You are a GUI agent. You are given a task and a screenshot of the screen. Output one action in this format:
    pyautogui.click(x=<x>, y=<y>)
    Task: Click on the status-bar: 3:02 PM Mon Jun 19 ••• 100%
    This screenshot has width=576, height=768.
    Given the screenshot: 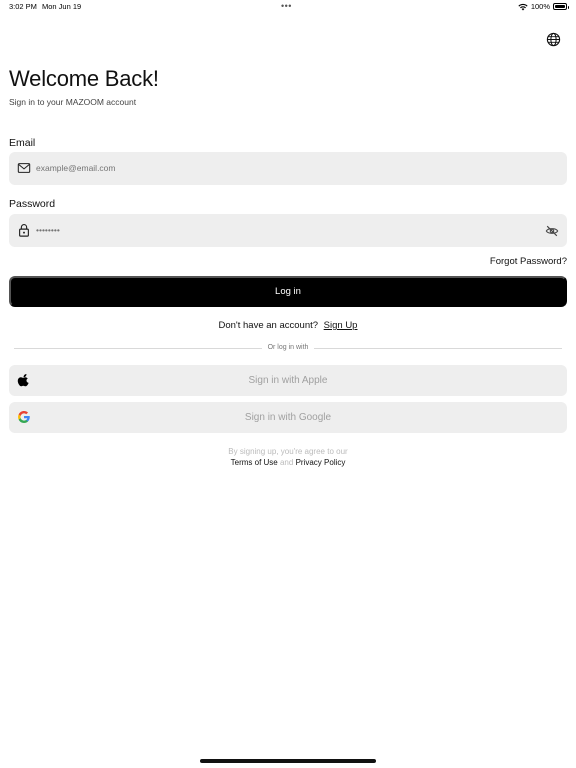 What is the action you would take?
    pyautogui.click(x=288, y=7)
    